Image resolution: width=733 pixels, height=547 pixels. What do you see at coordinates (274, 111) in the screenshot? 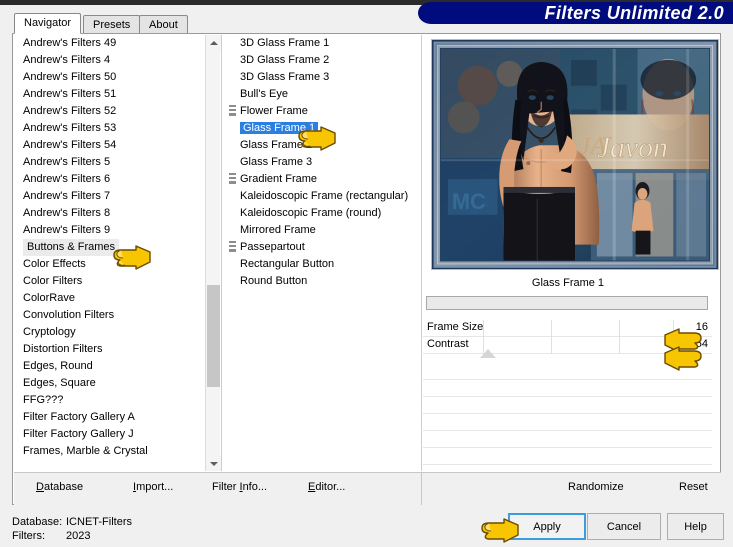
I see `filter-item-label: Flower Frame` at bounding box center [274, 111].